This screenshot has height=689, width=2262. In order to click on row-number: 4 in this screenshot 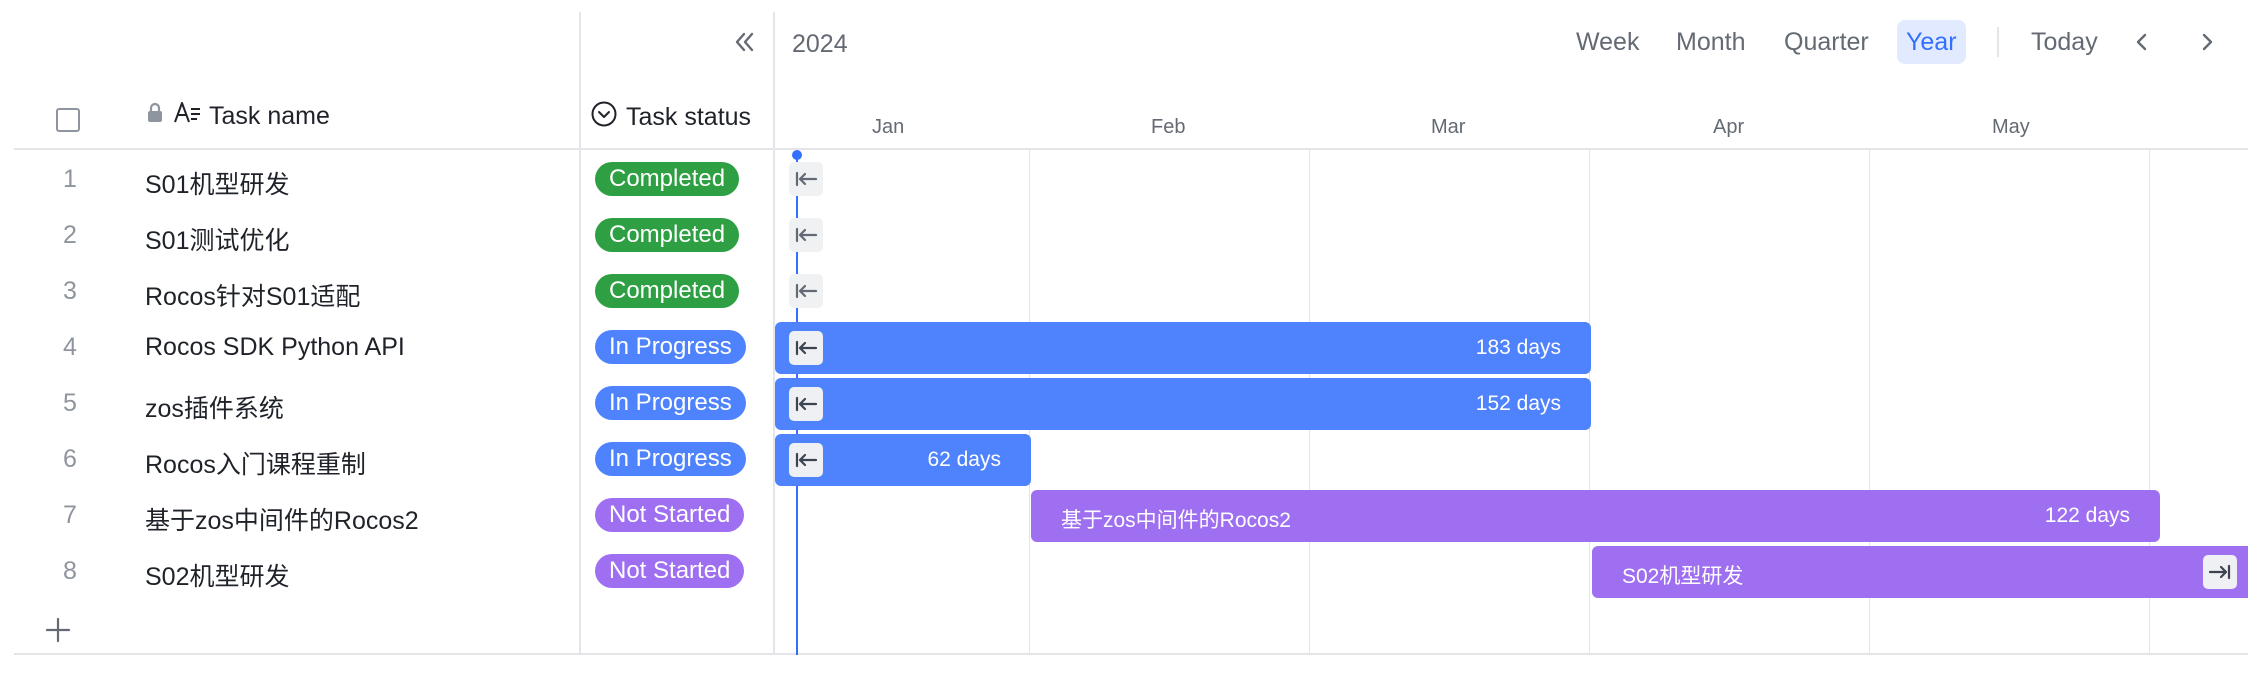, I will do `click(70, 347)`.